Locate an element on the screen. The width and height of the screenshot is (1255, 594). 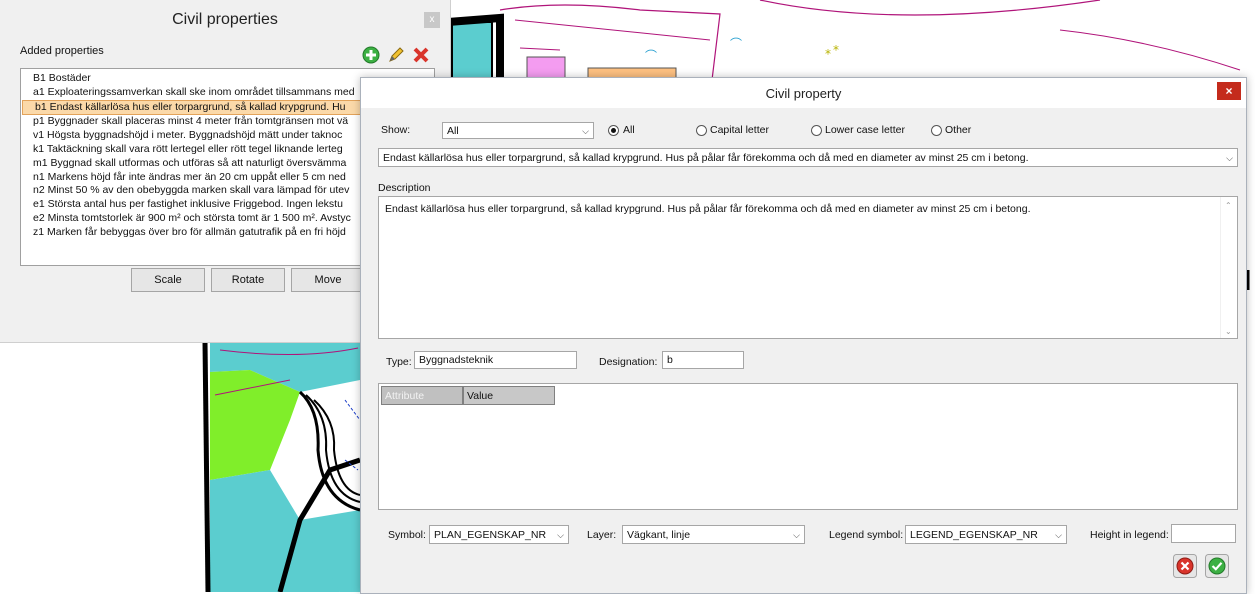
symbol-value: PLAN_EGENSKAP_NR is located at coordinates (490, 535).